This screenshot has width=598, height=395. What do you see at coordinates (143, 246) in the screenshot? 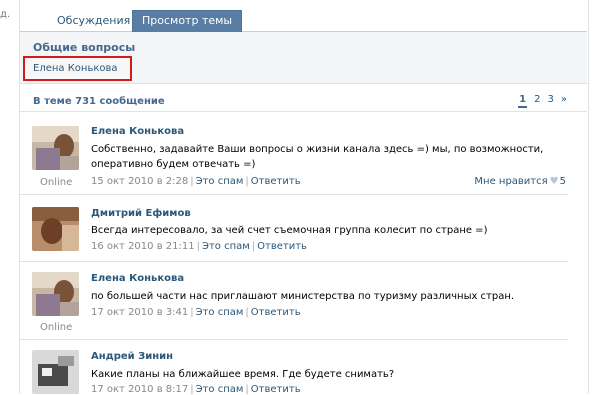
I see `post-date: 16 окт 2010 в 21:11` at bounding box center [143, 246].